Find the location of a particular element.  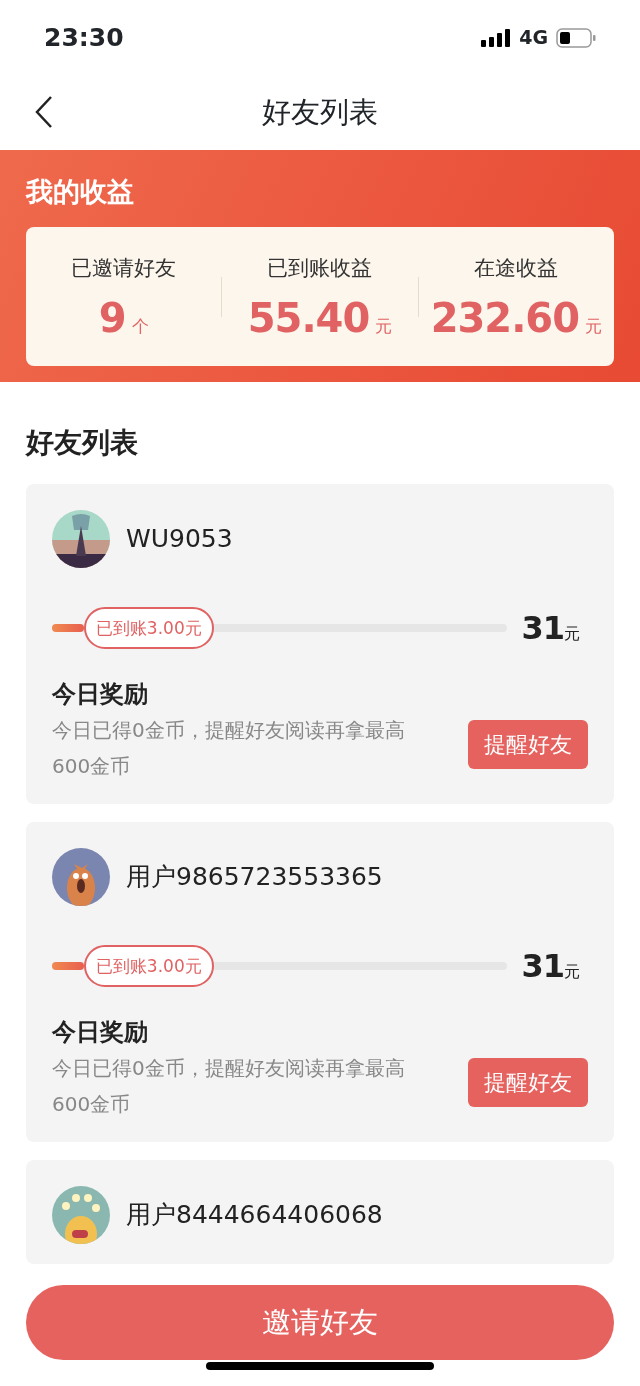

signal-icon is located at coordinates (496, 37).